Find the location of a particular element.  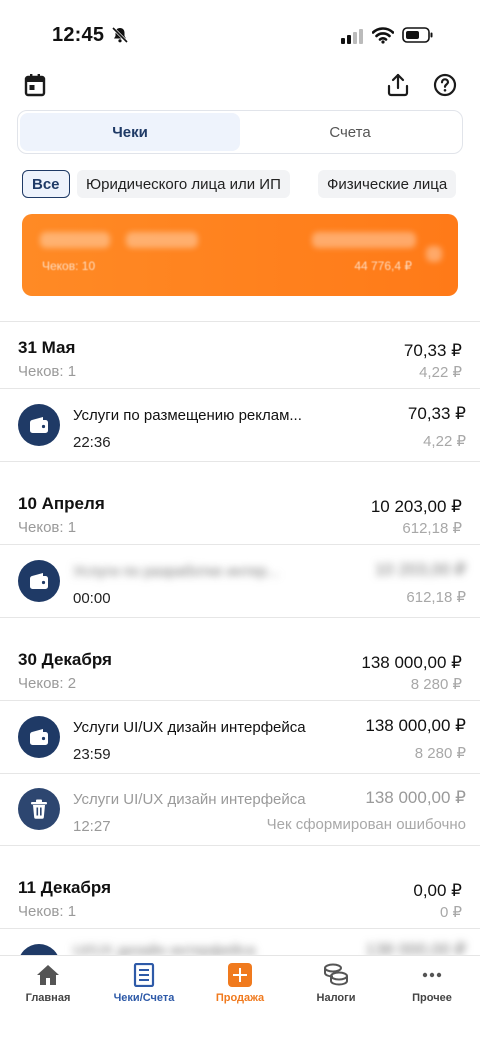

group-tax: 4,22 ₽ is located at coordinates (440, 372).